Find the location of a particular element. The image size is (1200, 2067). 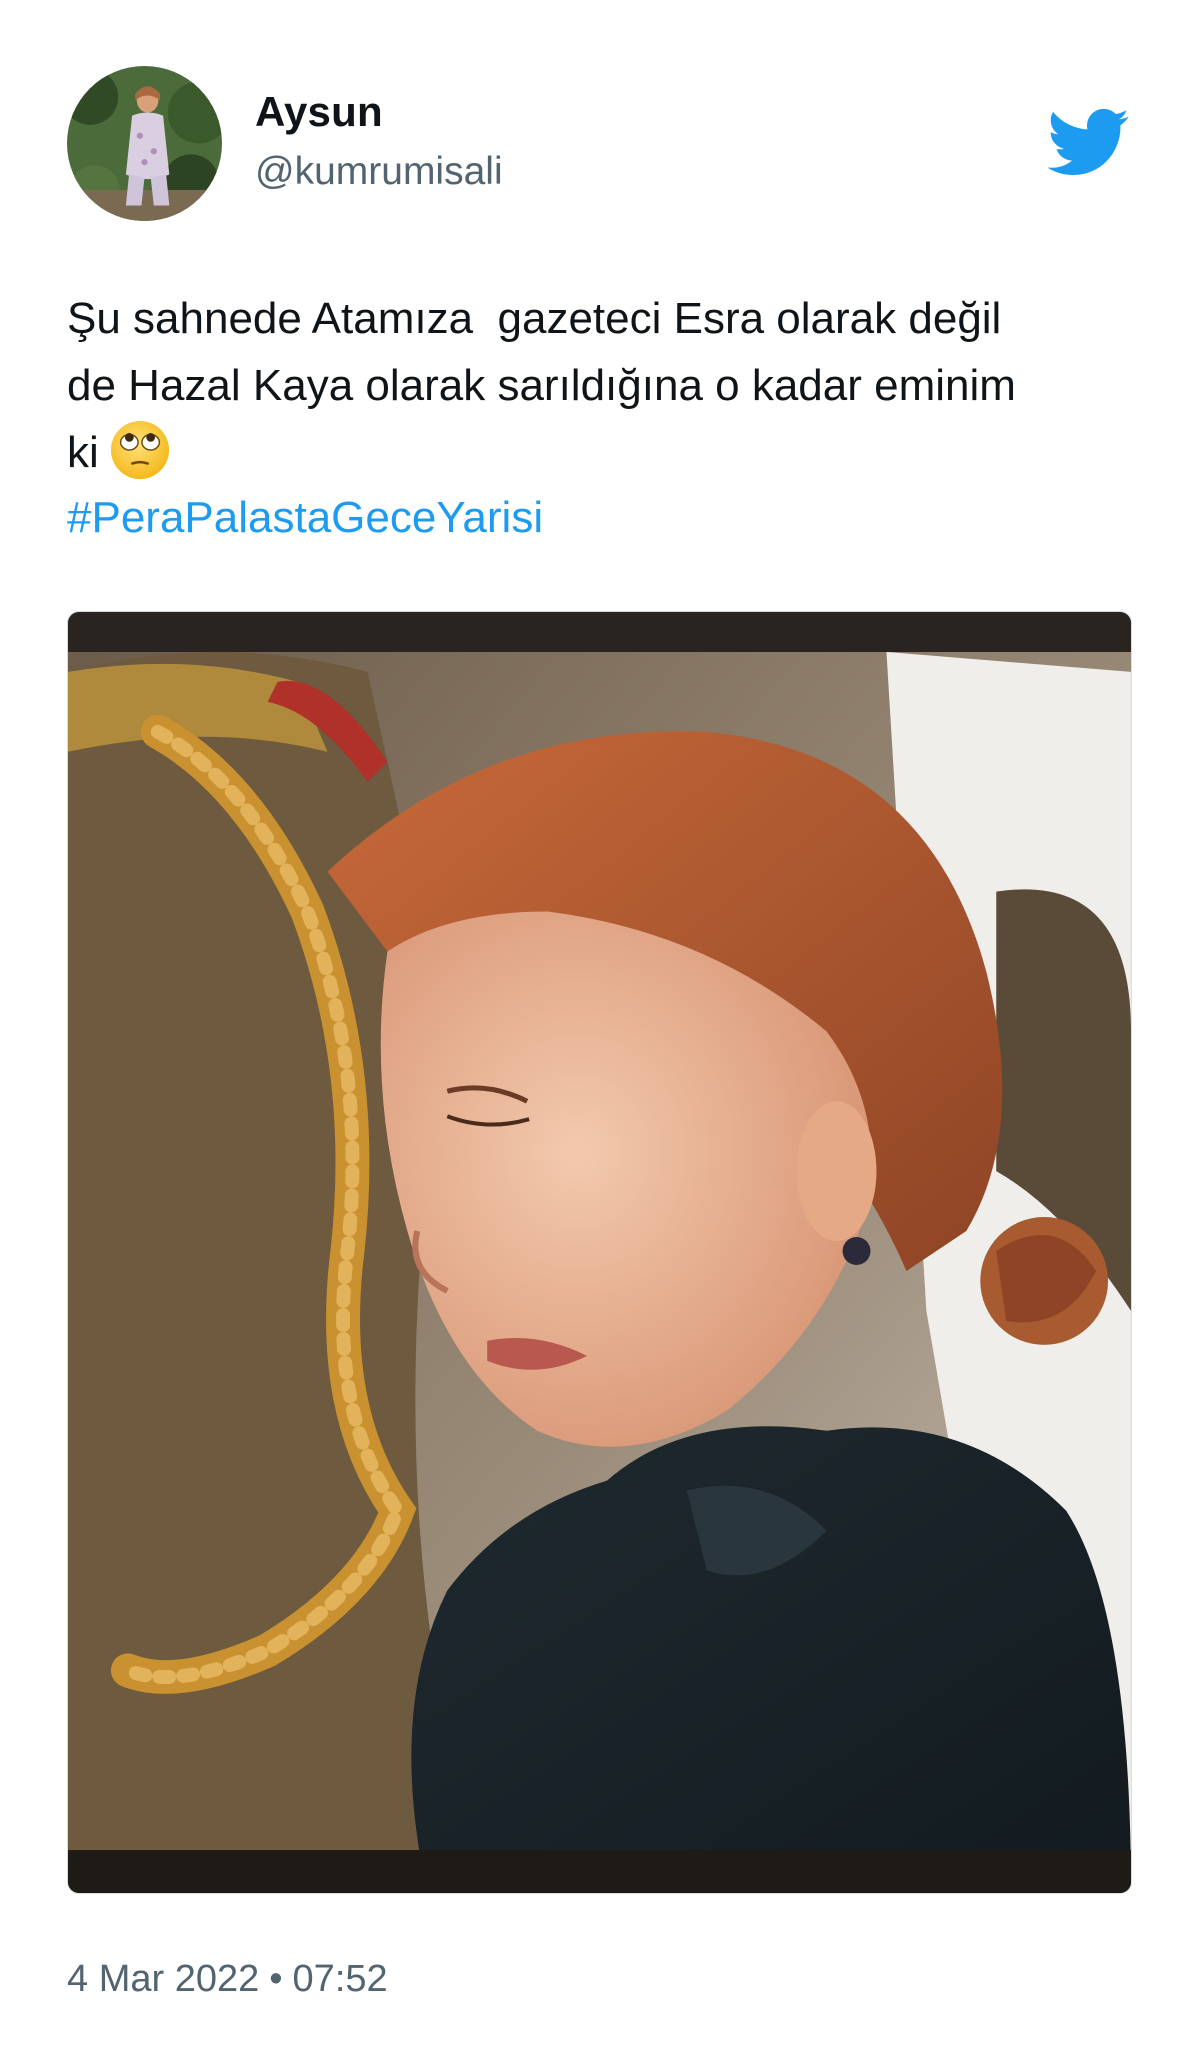

tweet-date: 4 Mar 2022 is located at coordinates (163, 1979).